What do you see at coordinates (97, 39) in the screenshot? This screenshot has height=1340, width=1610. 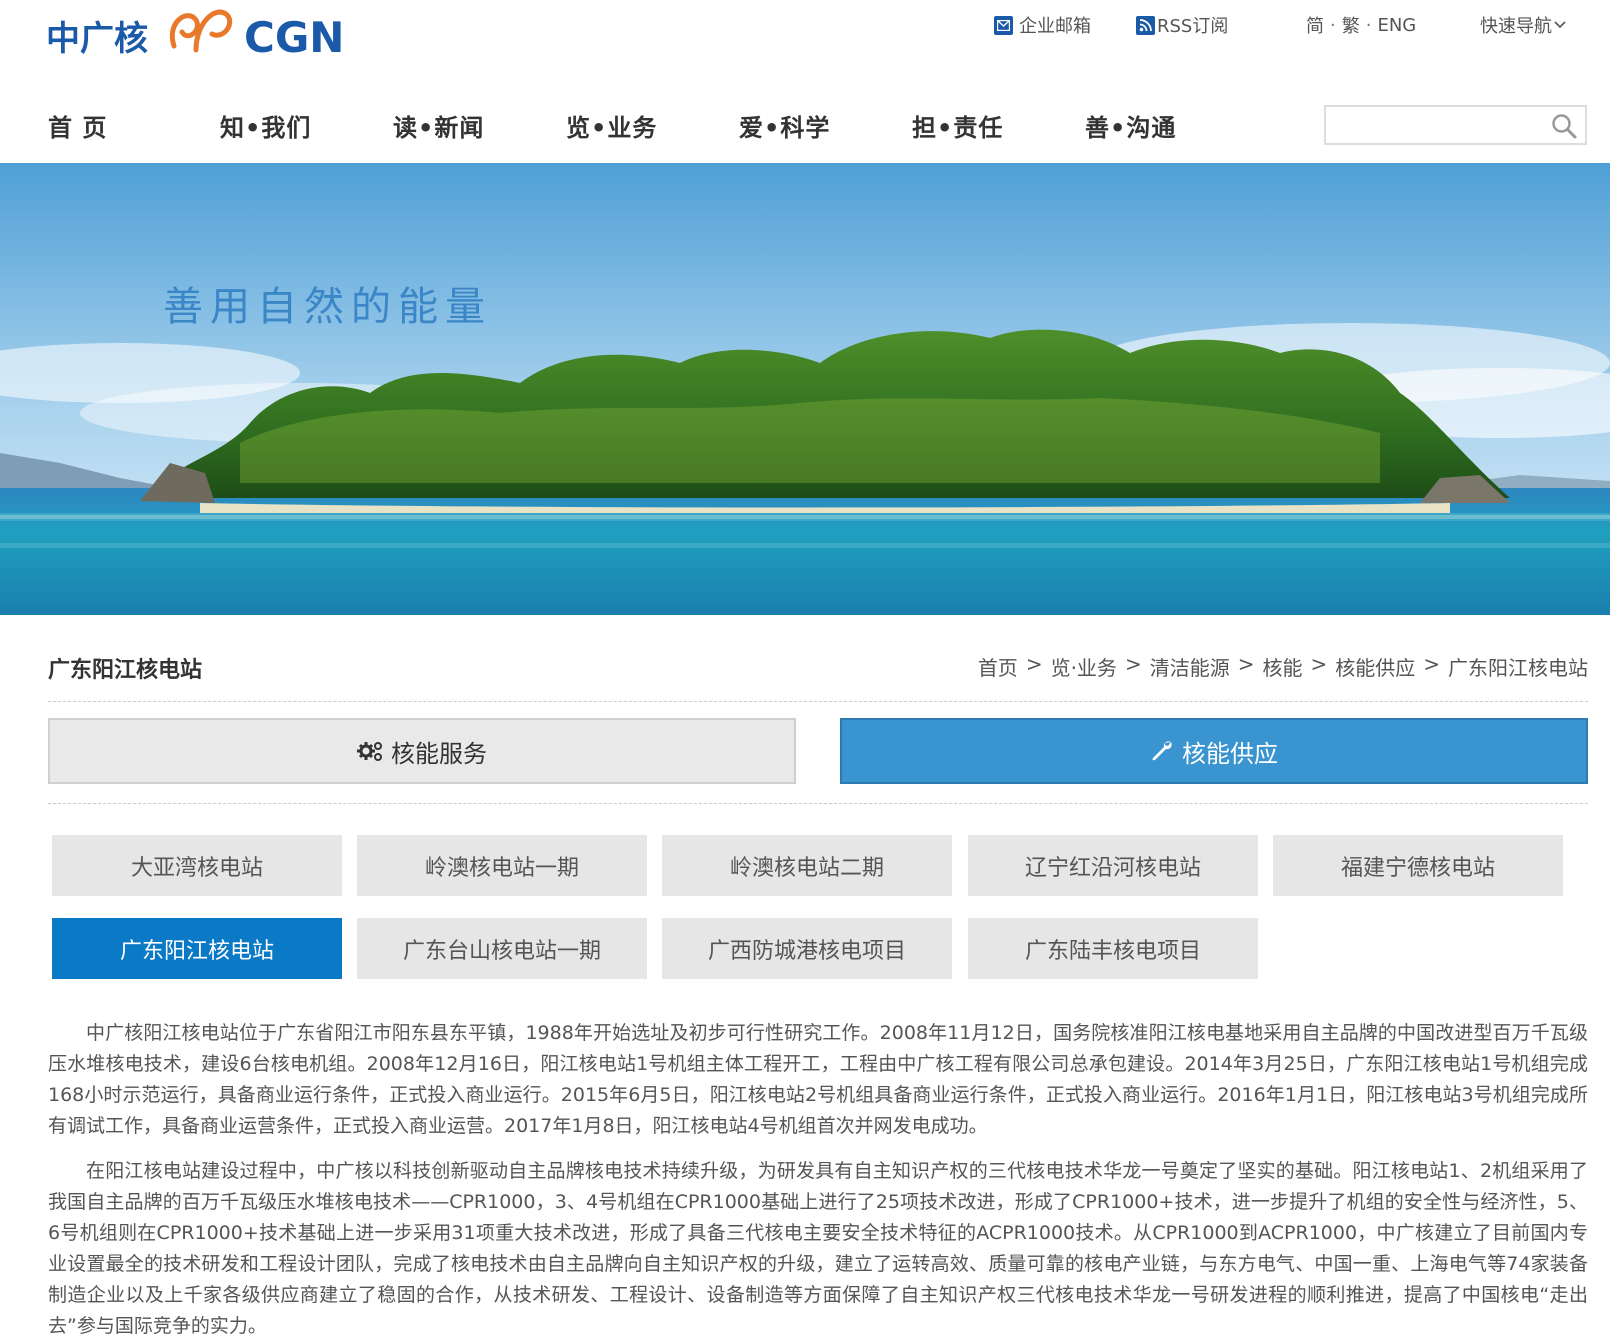 I see `svg-text: 中广核` at bounding box center [97, 39].